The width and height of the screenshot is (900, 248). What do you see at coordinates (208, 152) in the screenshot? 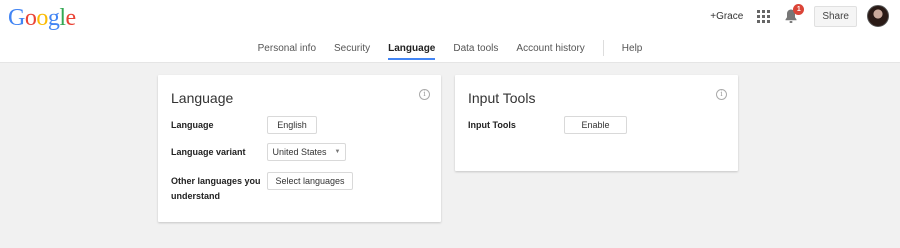
I see `language-variant-label: Language variant` at bounding box center [208, 152].